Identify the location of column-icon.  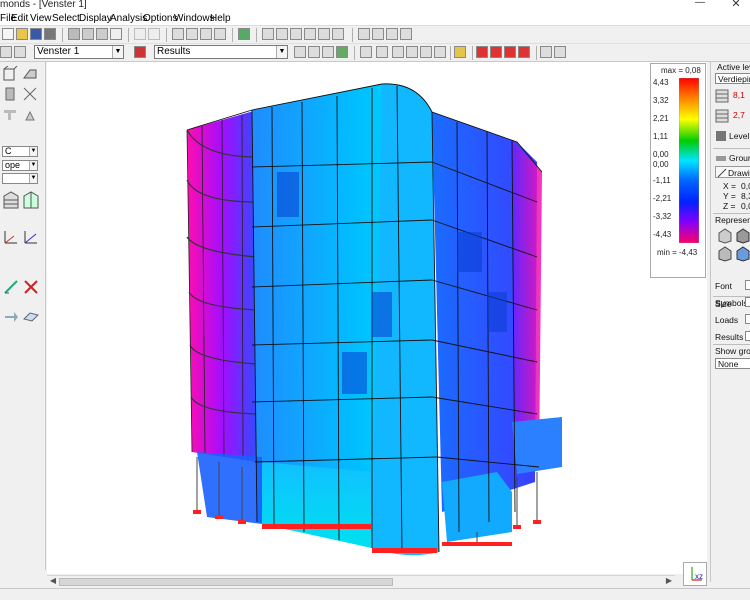
(392, 34).